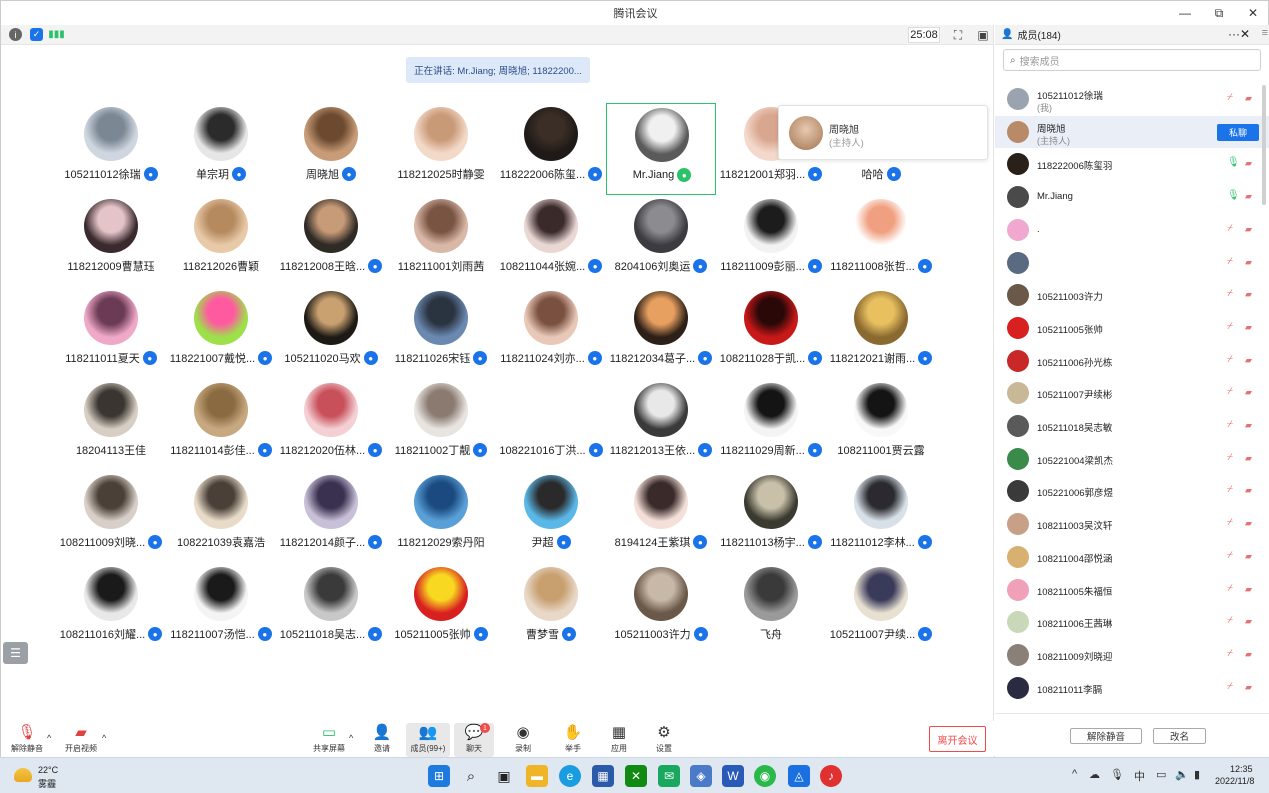 The image size is (1269, 793). Describe the element at coordinates (111, 241) in the screenshot. I see `participant-tile: 118212009曹慧珏` at that location.